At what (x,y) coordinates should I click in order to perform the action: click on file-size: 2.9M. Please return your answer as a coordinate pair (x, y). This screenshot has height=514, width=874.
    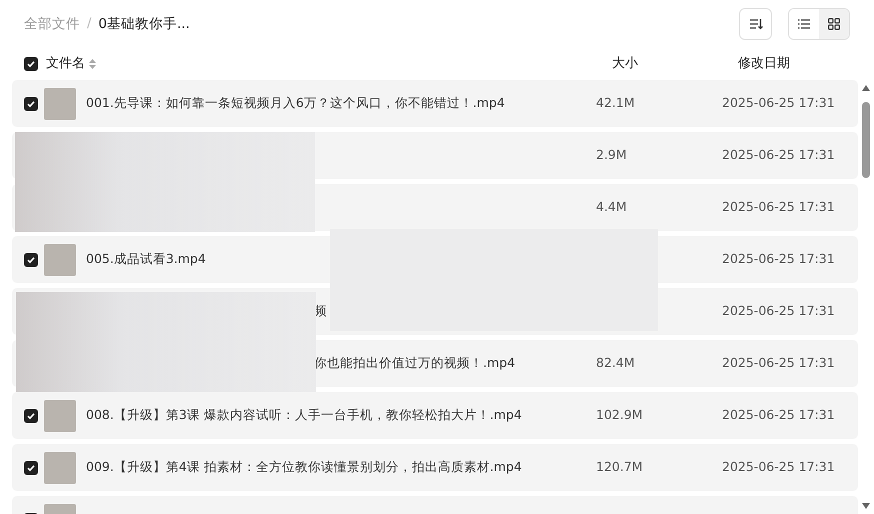
    Looking at the image, I should click on (612, 155).